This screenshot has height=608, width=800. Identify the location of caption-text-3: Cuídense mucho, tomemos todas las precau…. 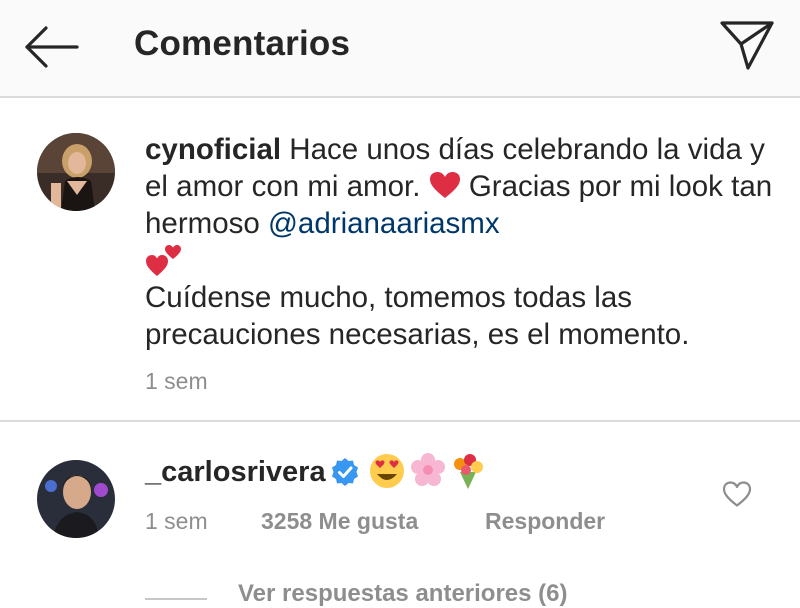
(417, 316).